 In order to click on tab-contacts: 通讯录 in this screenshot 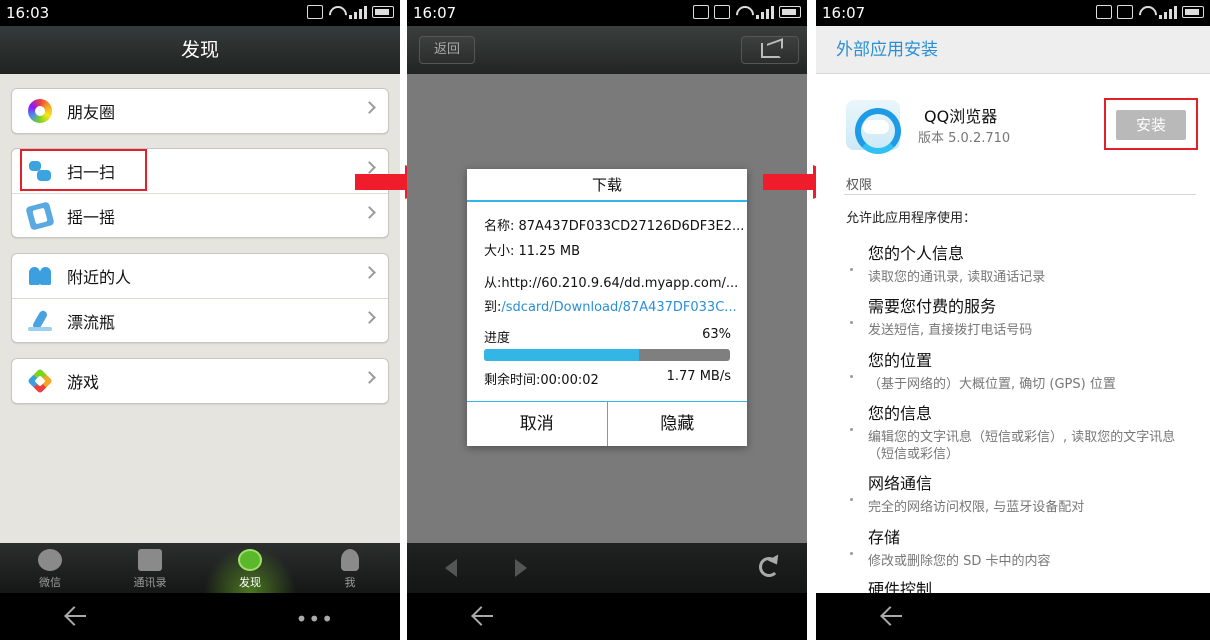, I will do `click(150, 568)`.